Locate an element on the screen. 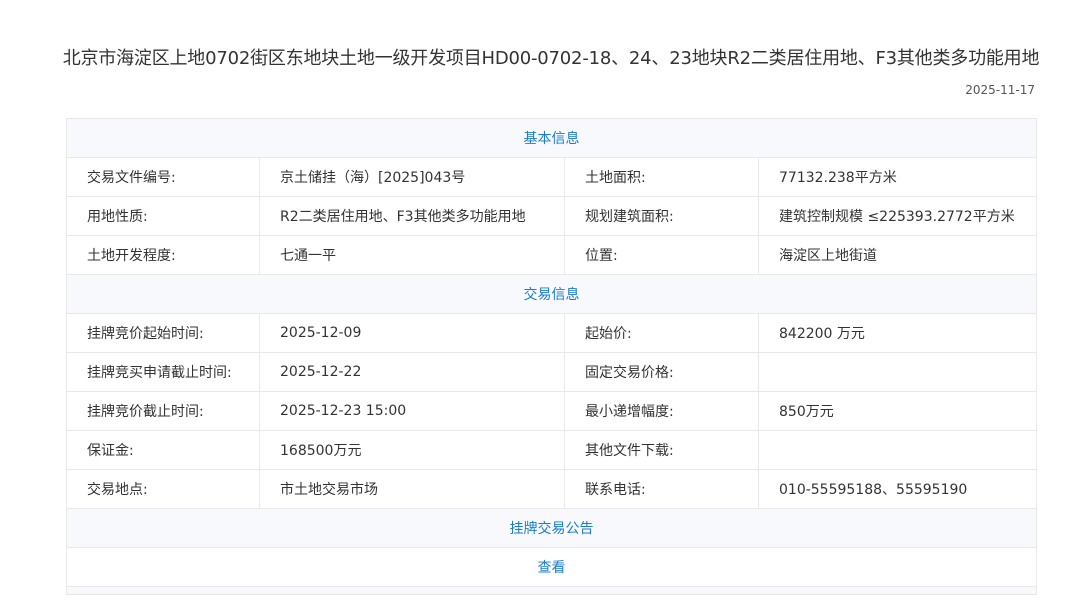 The width and height of the screenshot is (1075, 604). field-value: 2025-12-09 is located at coordinates (412, 333).